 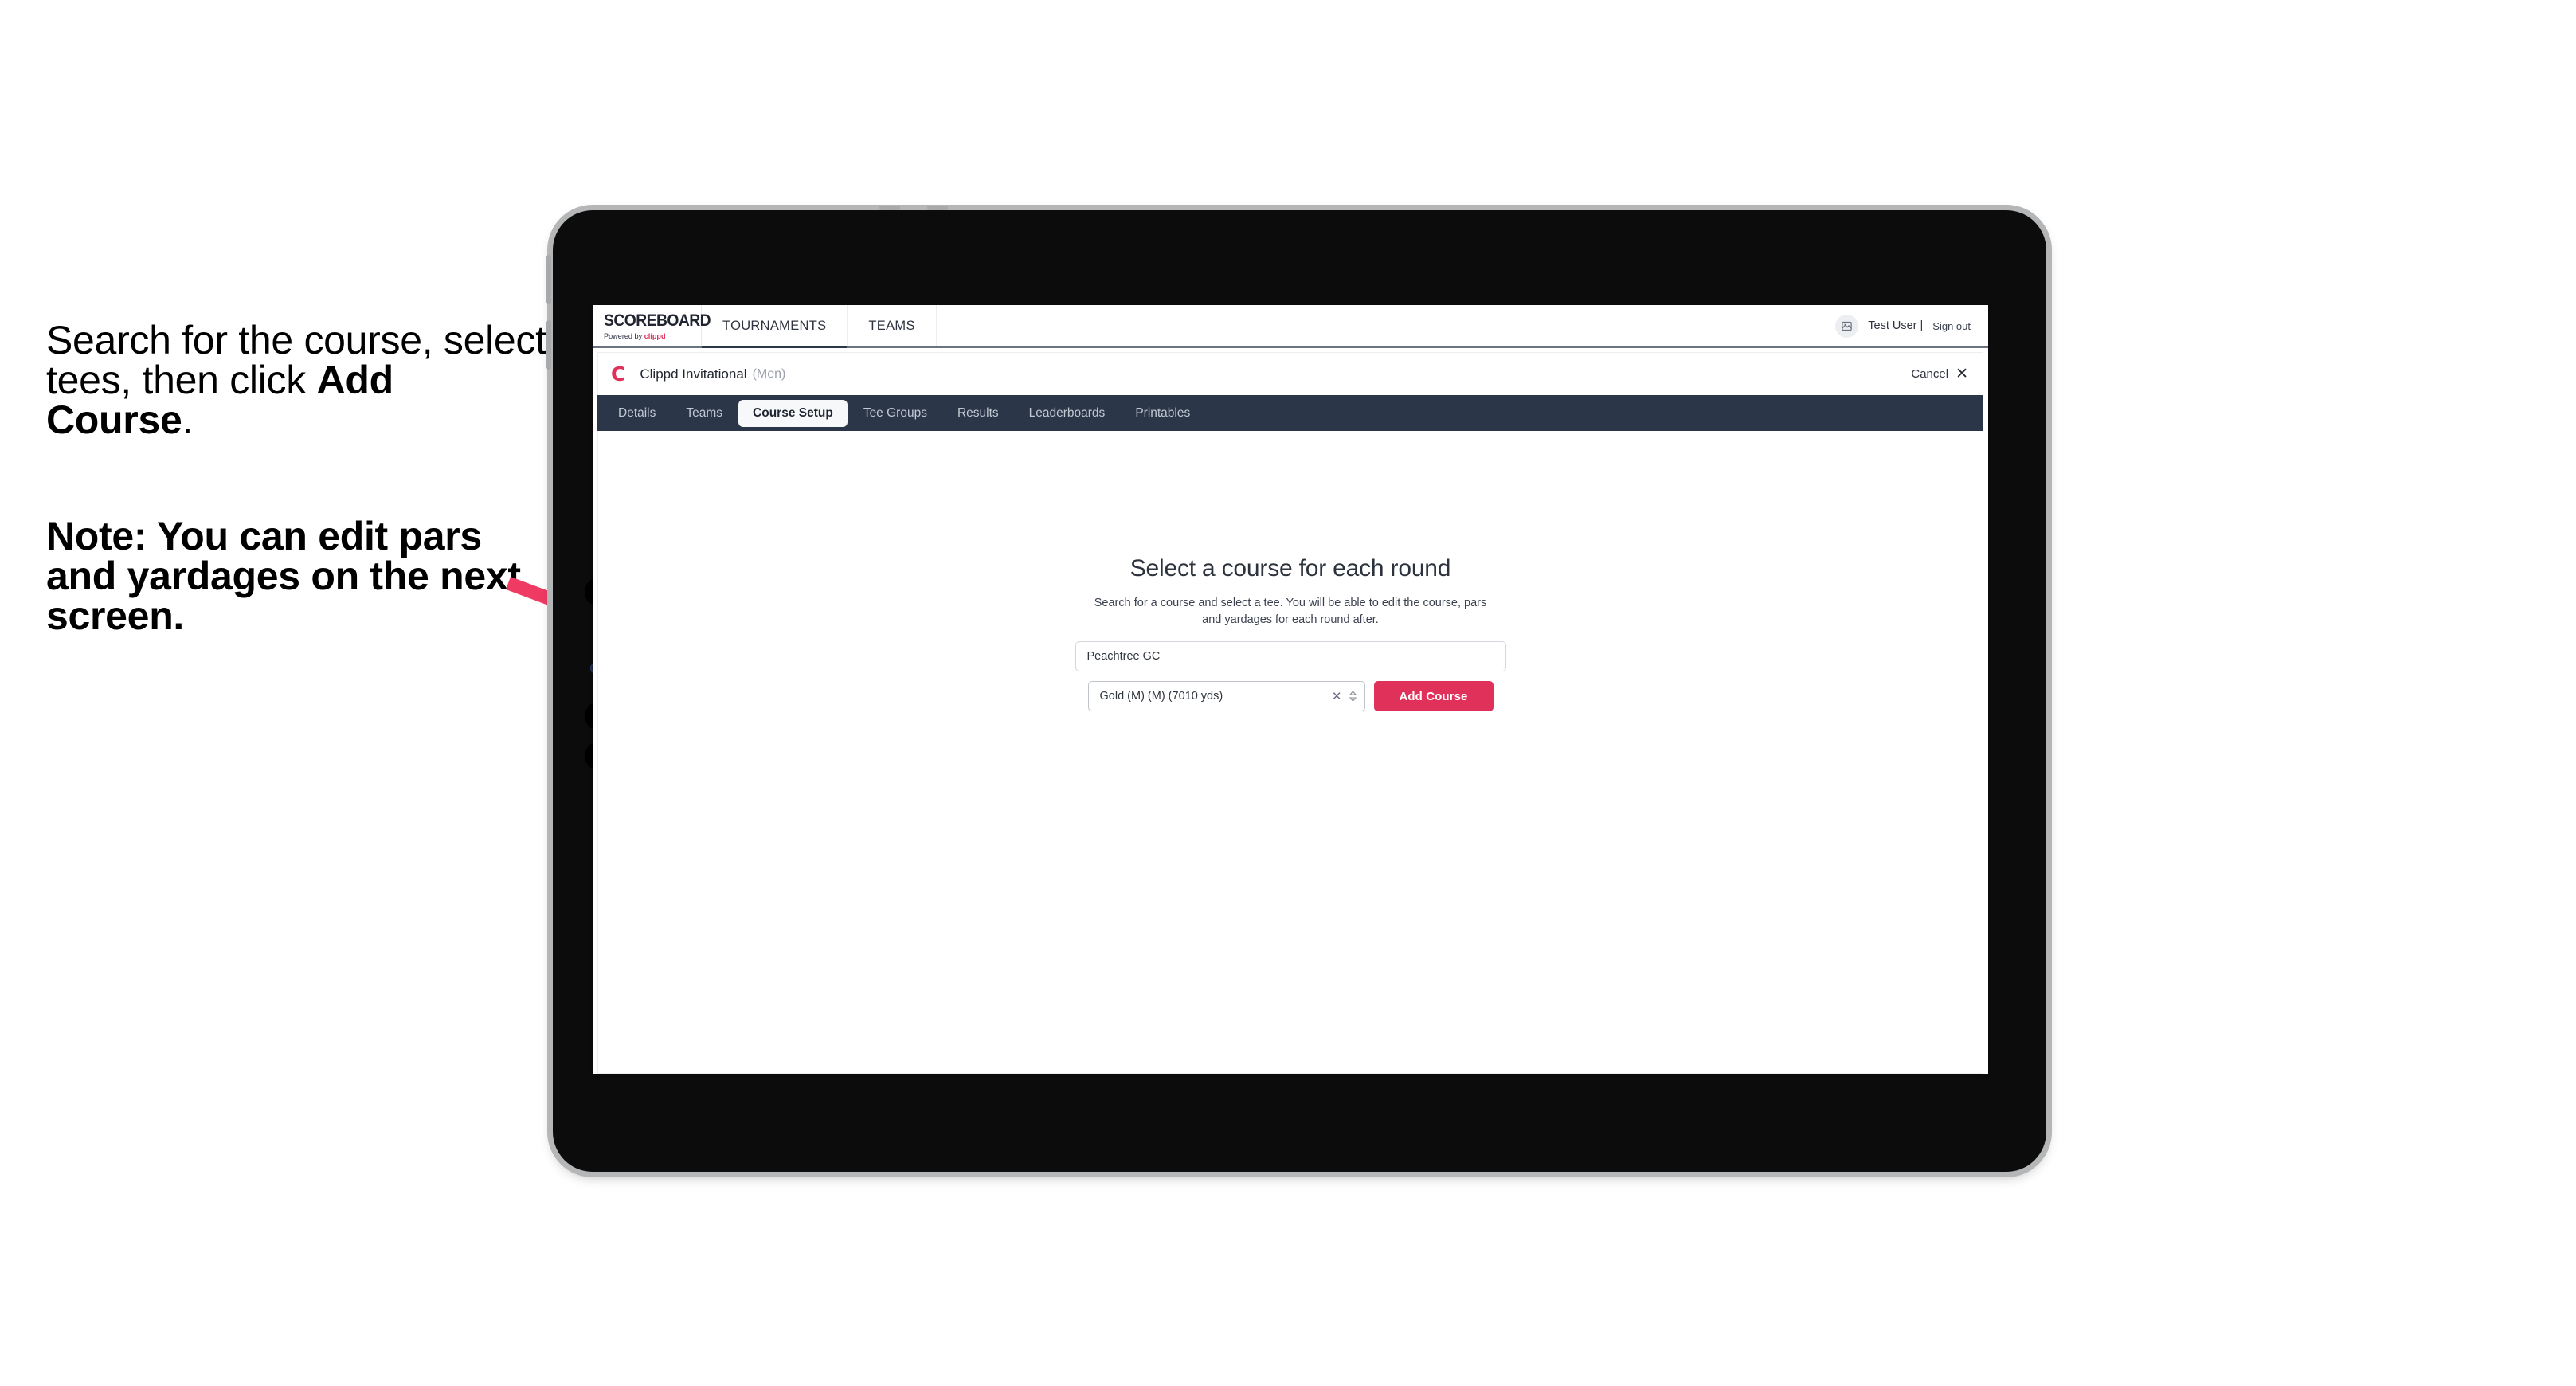 What do you see at coordinates (693, 374) in the screenshot?
I see `page-title: Clippd Invitational` at bounding box center [693, 374].